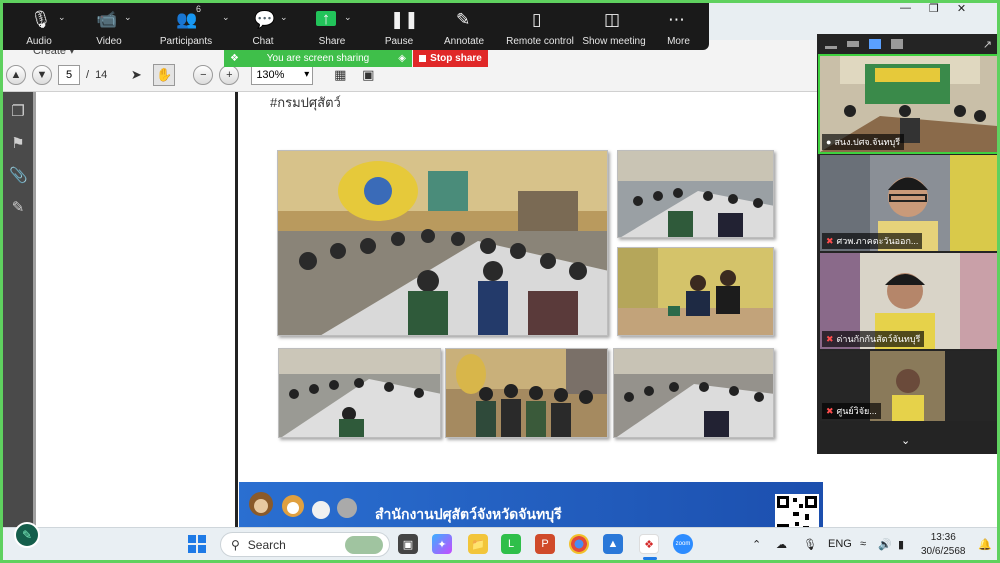 The image size is (1000, 563). Describe the element at coordinates (235, 544) in the screenshot. I see `search-icon: ⚲` at that location.